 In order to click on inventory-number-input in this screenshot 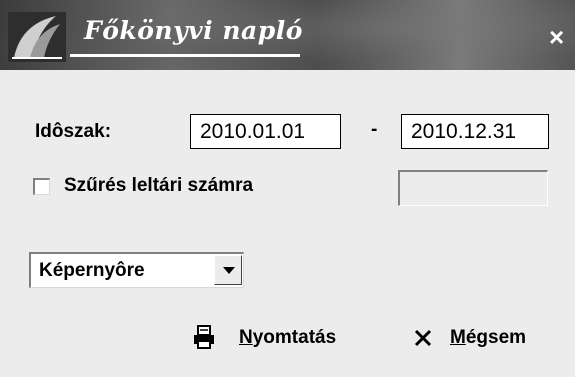, I will do `click(473, 188)`.